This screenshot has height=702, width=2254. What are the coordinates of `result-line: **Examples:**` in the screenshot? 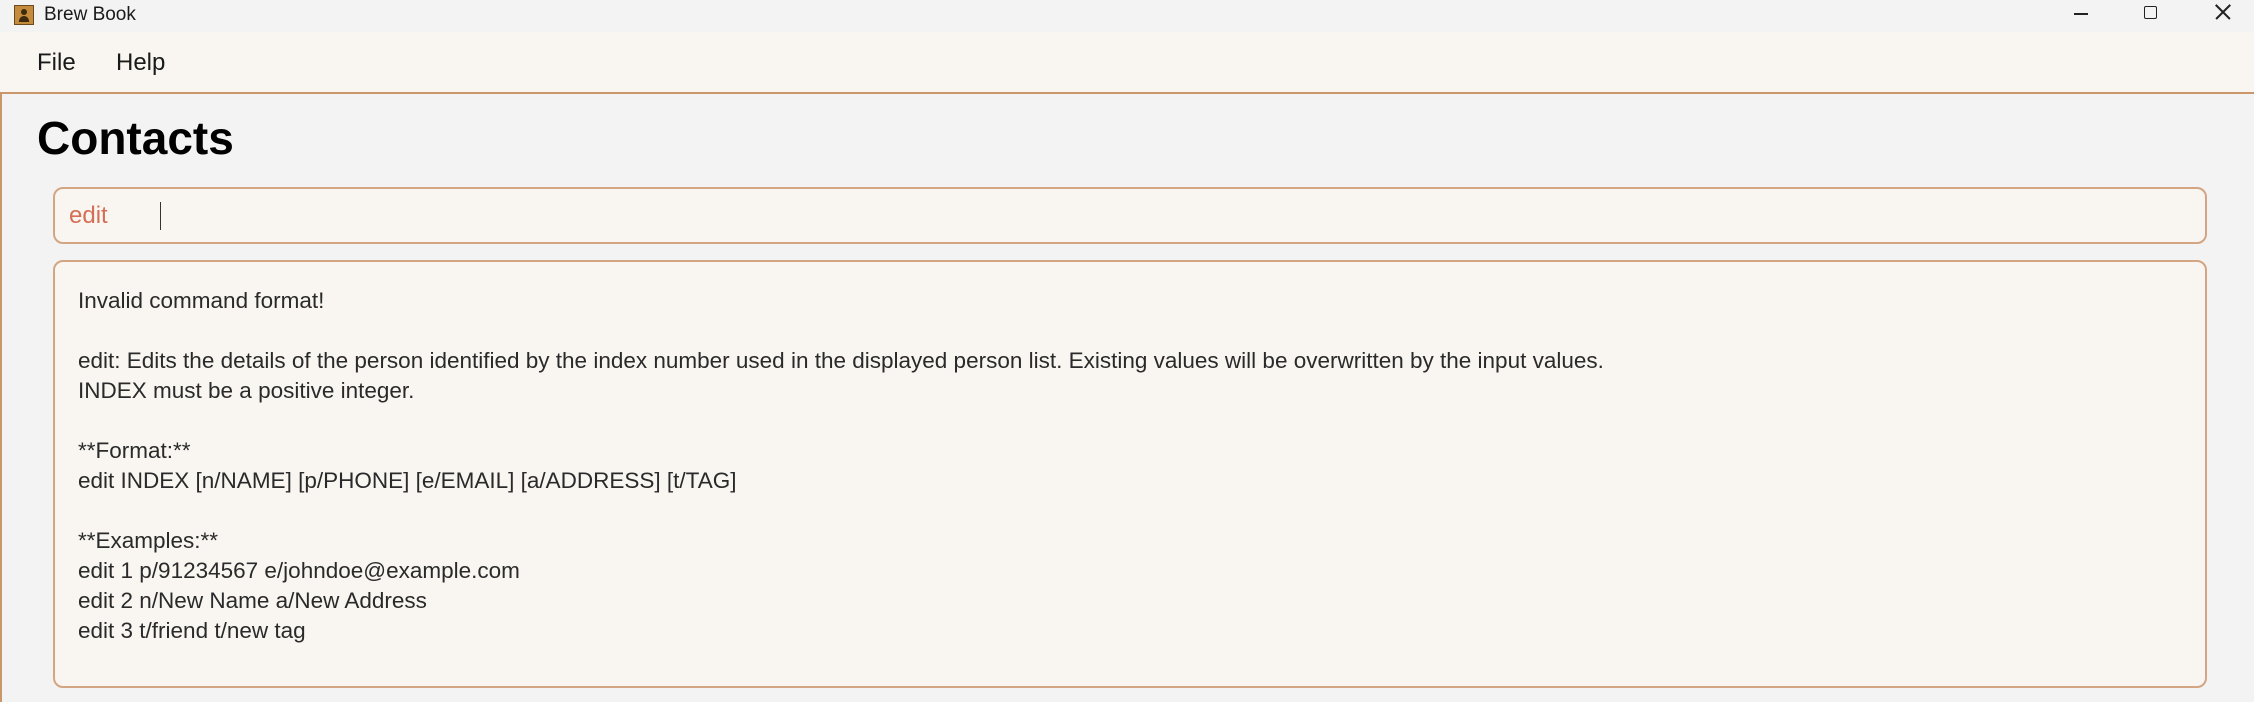 It's located at (148, 540).